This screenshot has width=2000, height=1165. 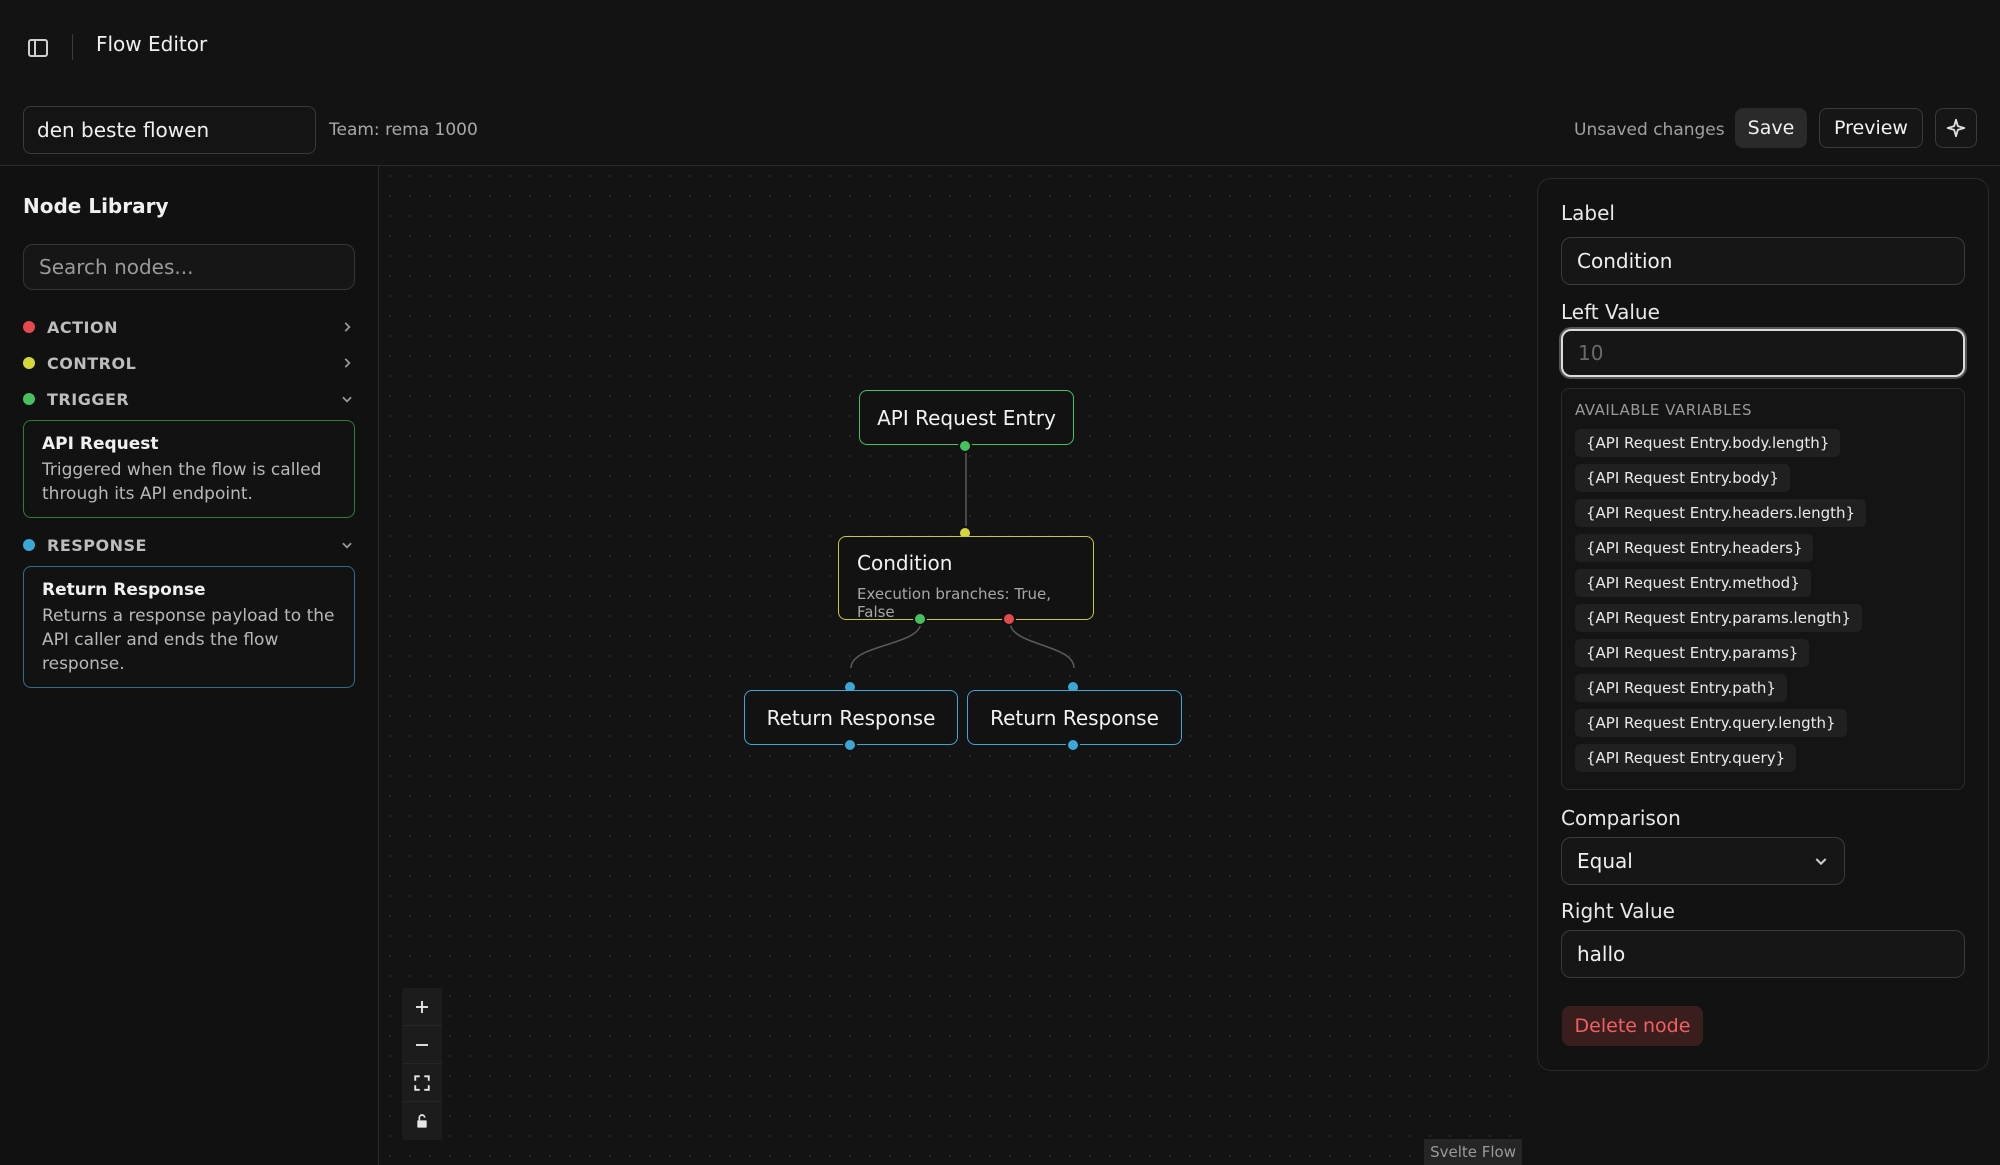 What do you see at coordinates (1692, 653) in the screenshot?
I see `variable-chip: {API Request Entry.params}` at bounding box center [1692, 653].